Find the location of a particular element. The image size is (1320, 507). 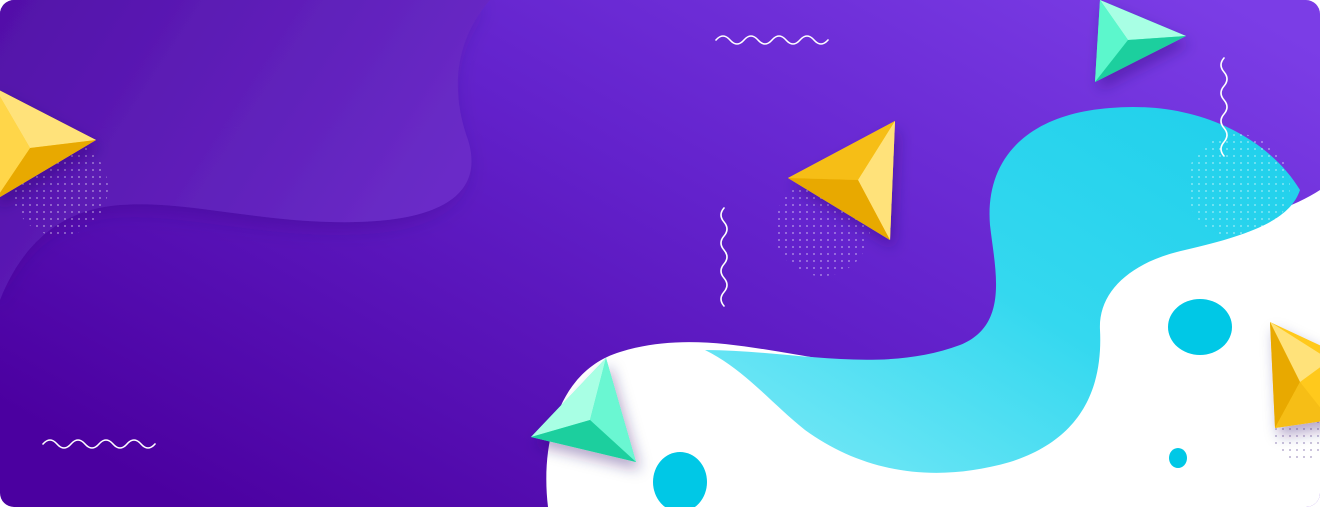

dot-pattern-icon is located at coordinates (1238, 186).